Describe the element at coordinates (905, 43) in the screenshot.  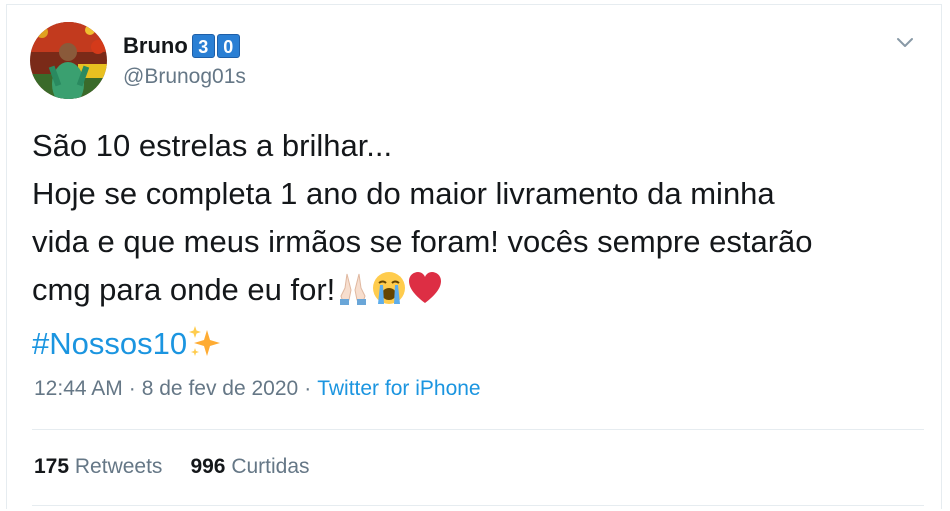
I see `chevron-down-icon` at that location.